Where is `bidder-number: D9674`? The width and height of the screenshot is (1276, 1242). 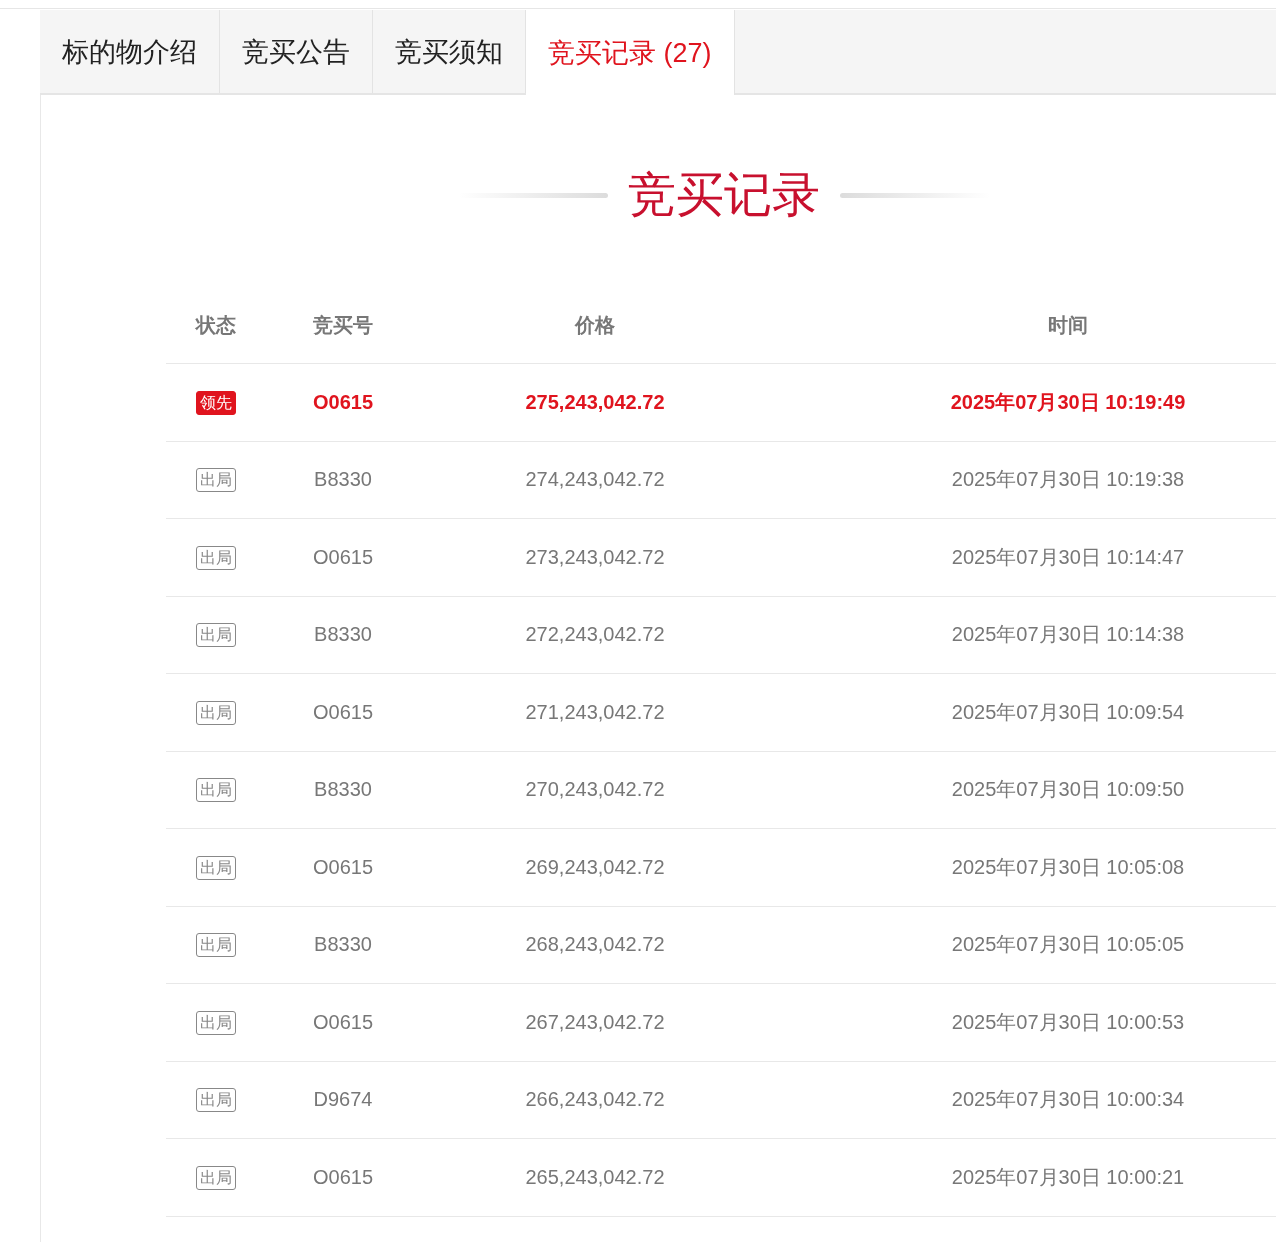 bidder-number: D9674 is located at coordinates (343, 1099).